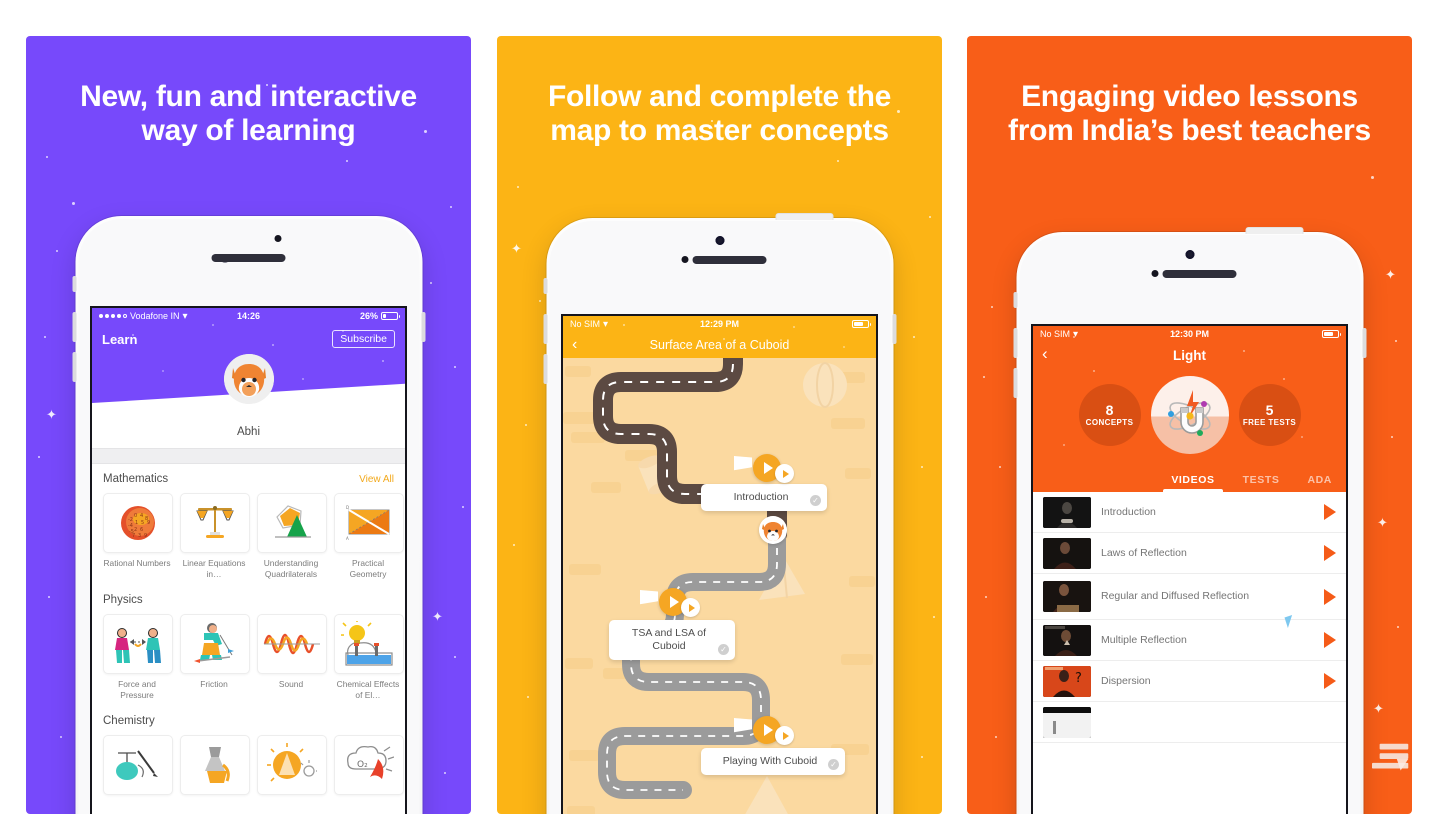 Image resolution: width=1430 pixels, height=814 pixels. I want to click on svg-text: A, so click(347, 538).